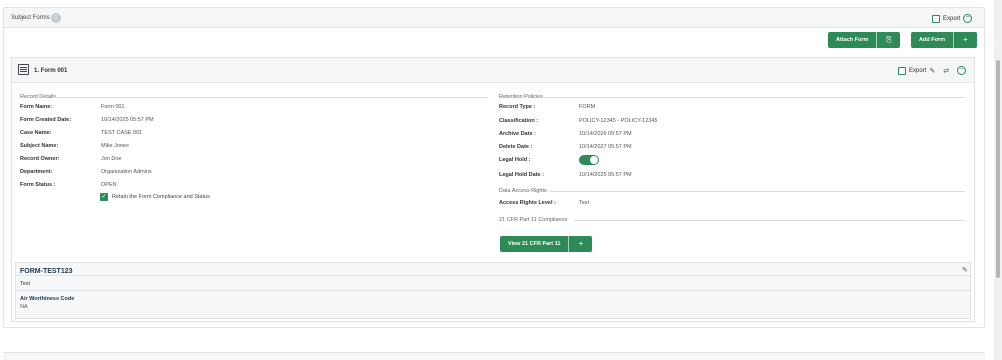 The image size is (1002, 360). What do you see at coordinates (115, 146) in the screenshot?
I see `field-value: Mike Jones` at bounding box center [115, 146].